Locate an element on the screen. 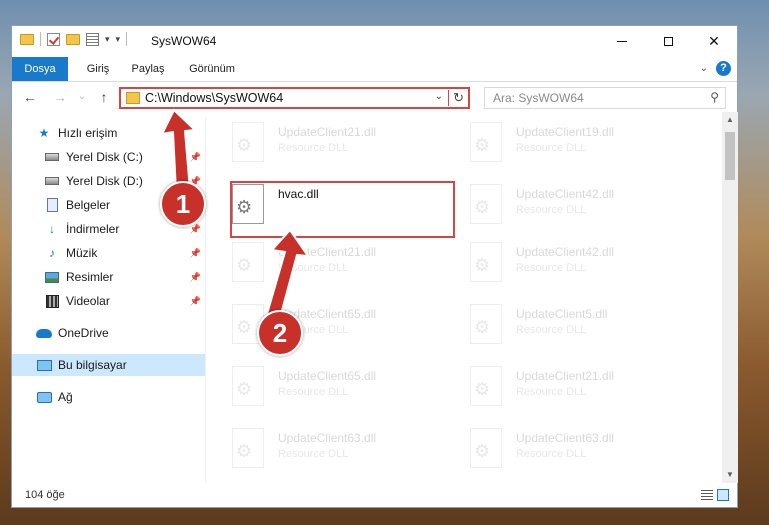 Image resolution: width=769 pixels, height=525 pixels. tab-share: Paylaş is located at coordinates (148, 69).